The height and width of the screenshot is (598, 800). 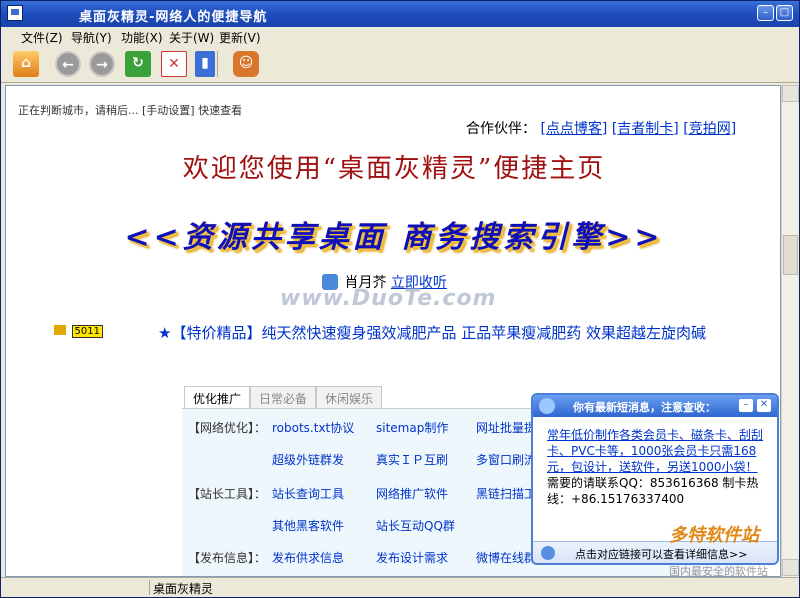 What do you see at coordinates (400, 587) in the screenshot?
I see `status-bar: 桌面灰精灵` at bounding box center [400, 587].